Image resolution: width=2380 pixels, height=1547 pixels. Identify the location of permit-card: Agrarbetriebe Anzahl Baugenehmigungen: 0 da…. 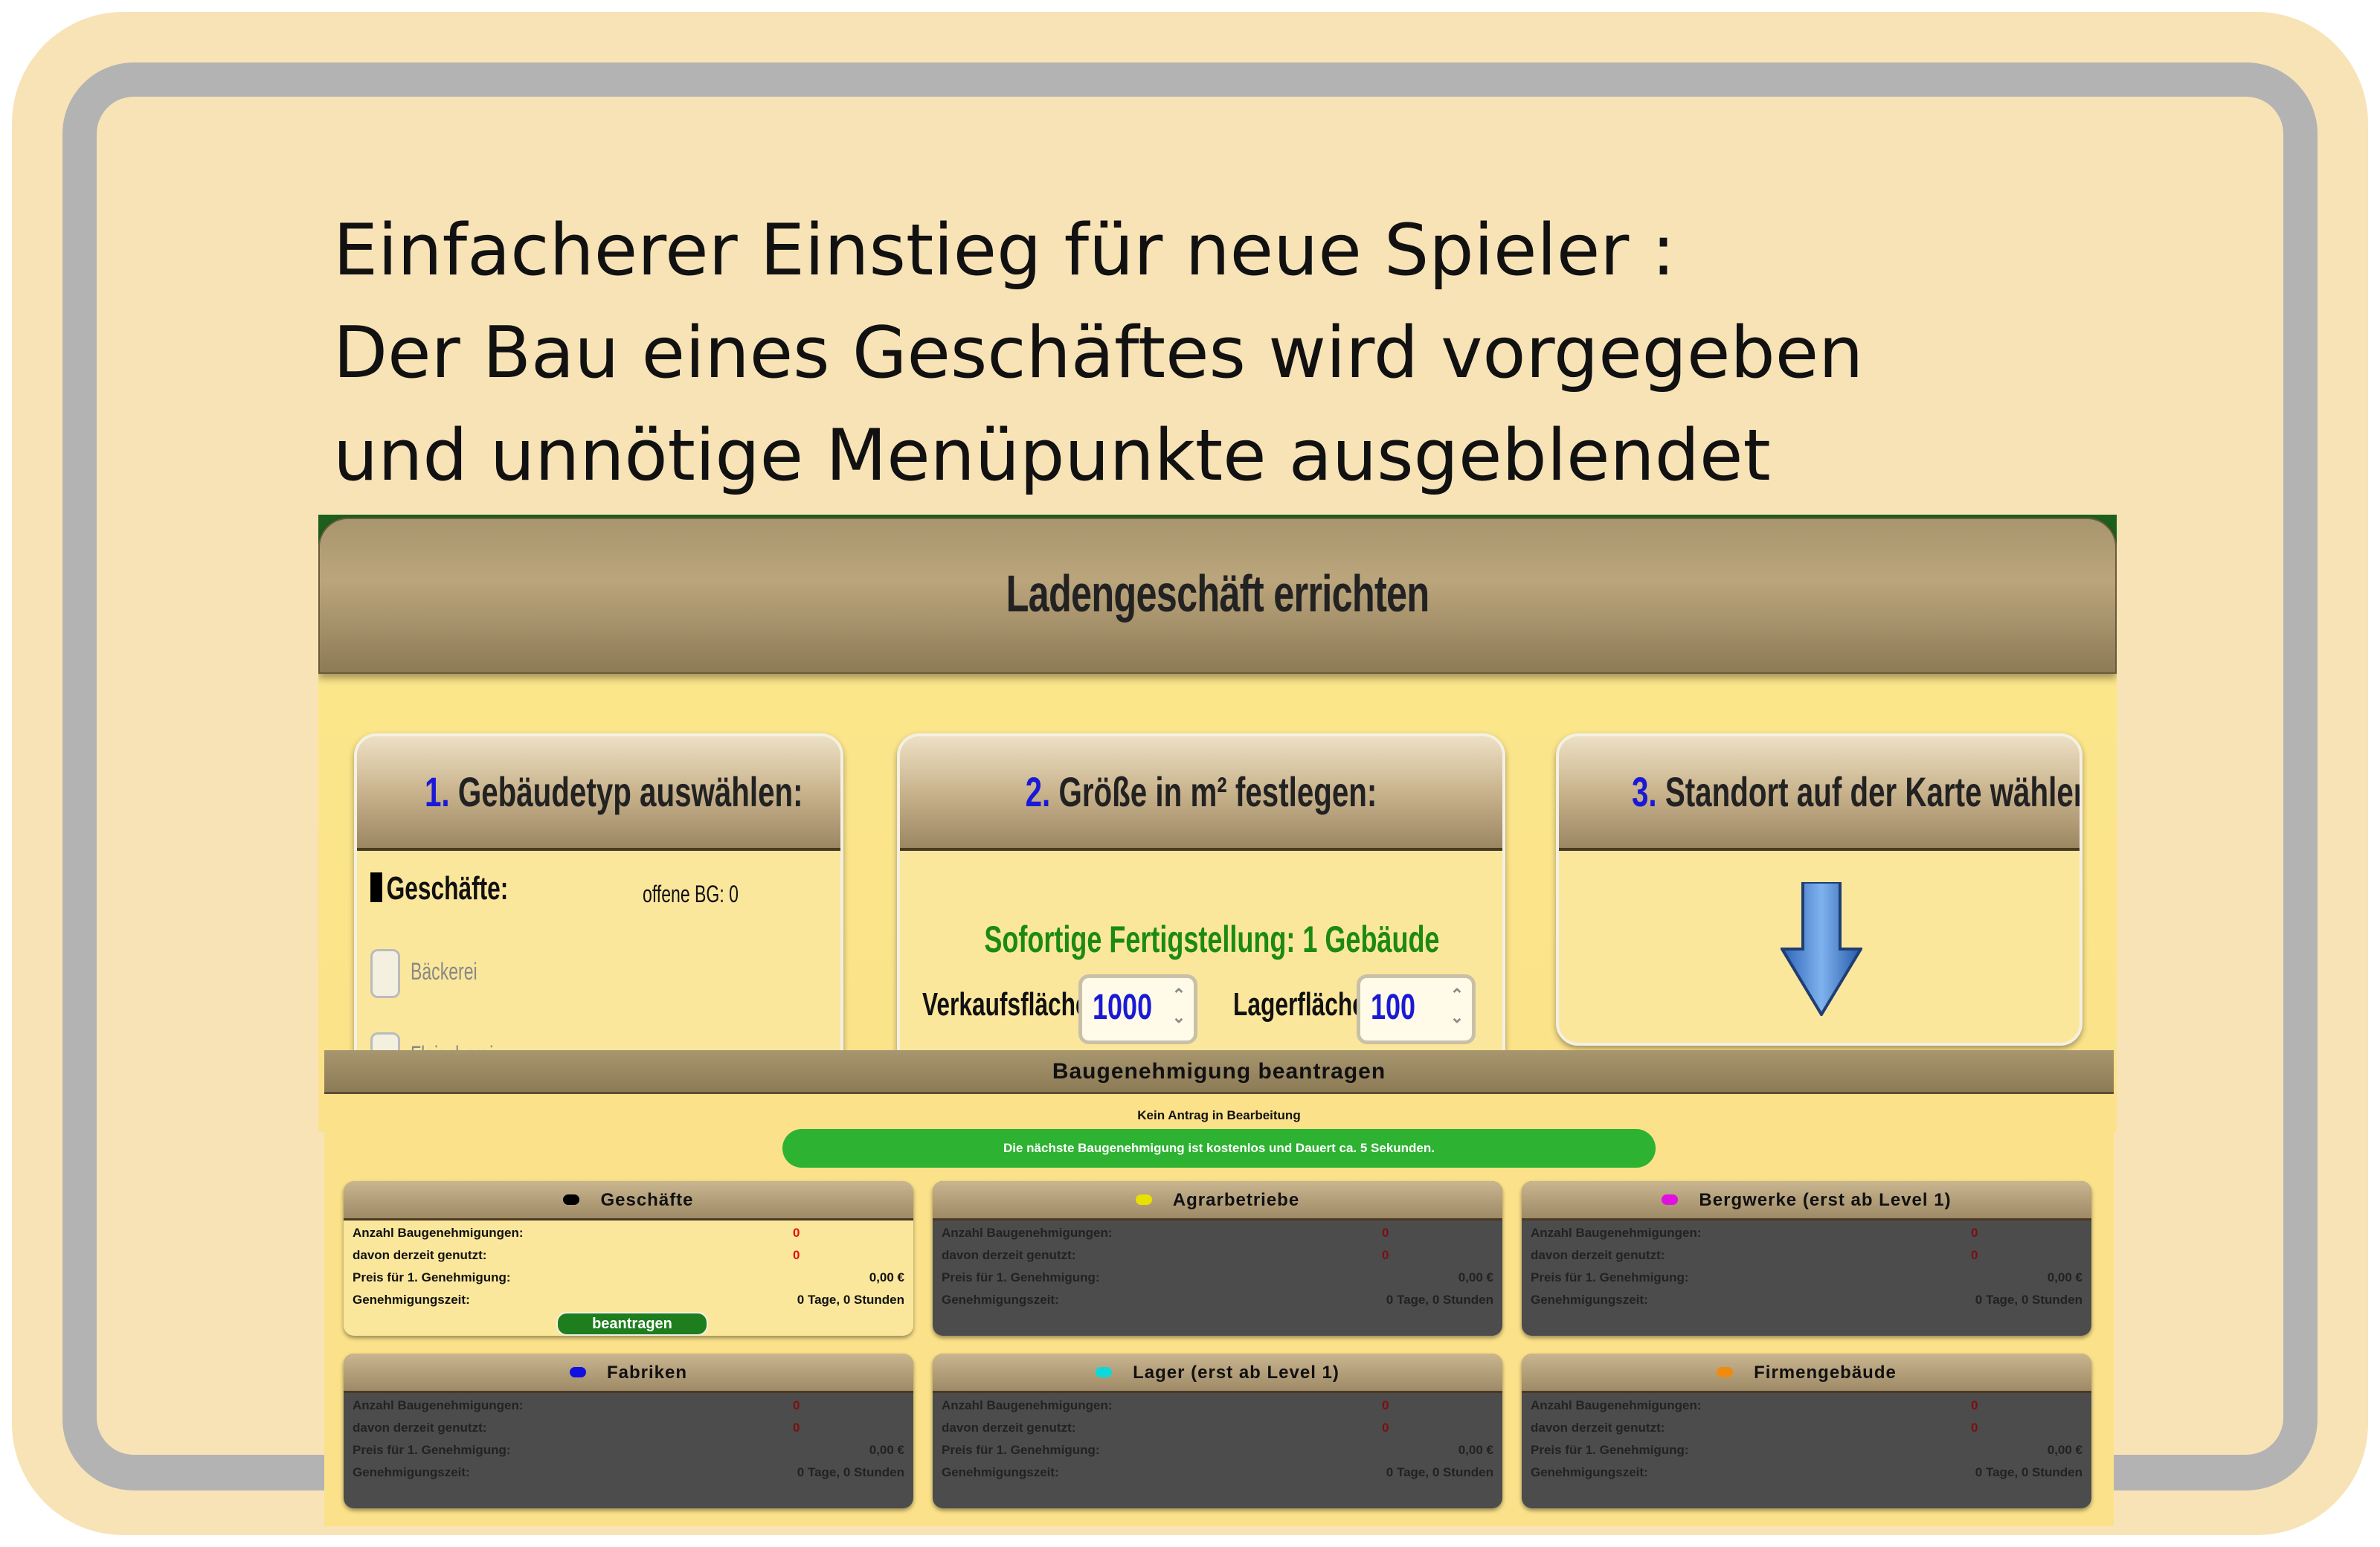
(1218, 1258).